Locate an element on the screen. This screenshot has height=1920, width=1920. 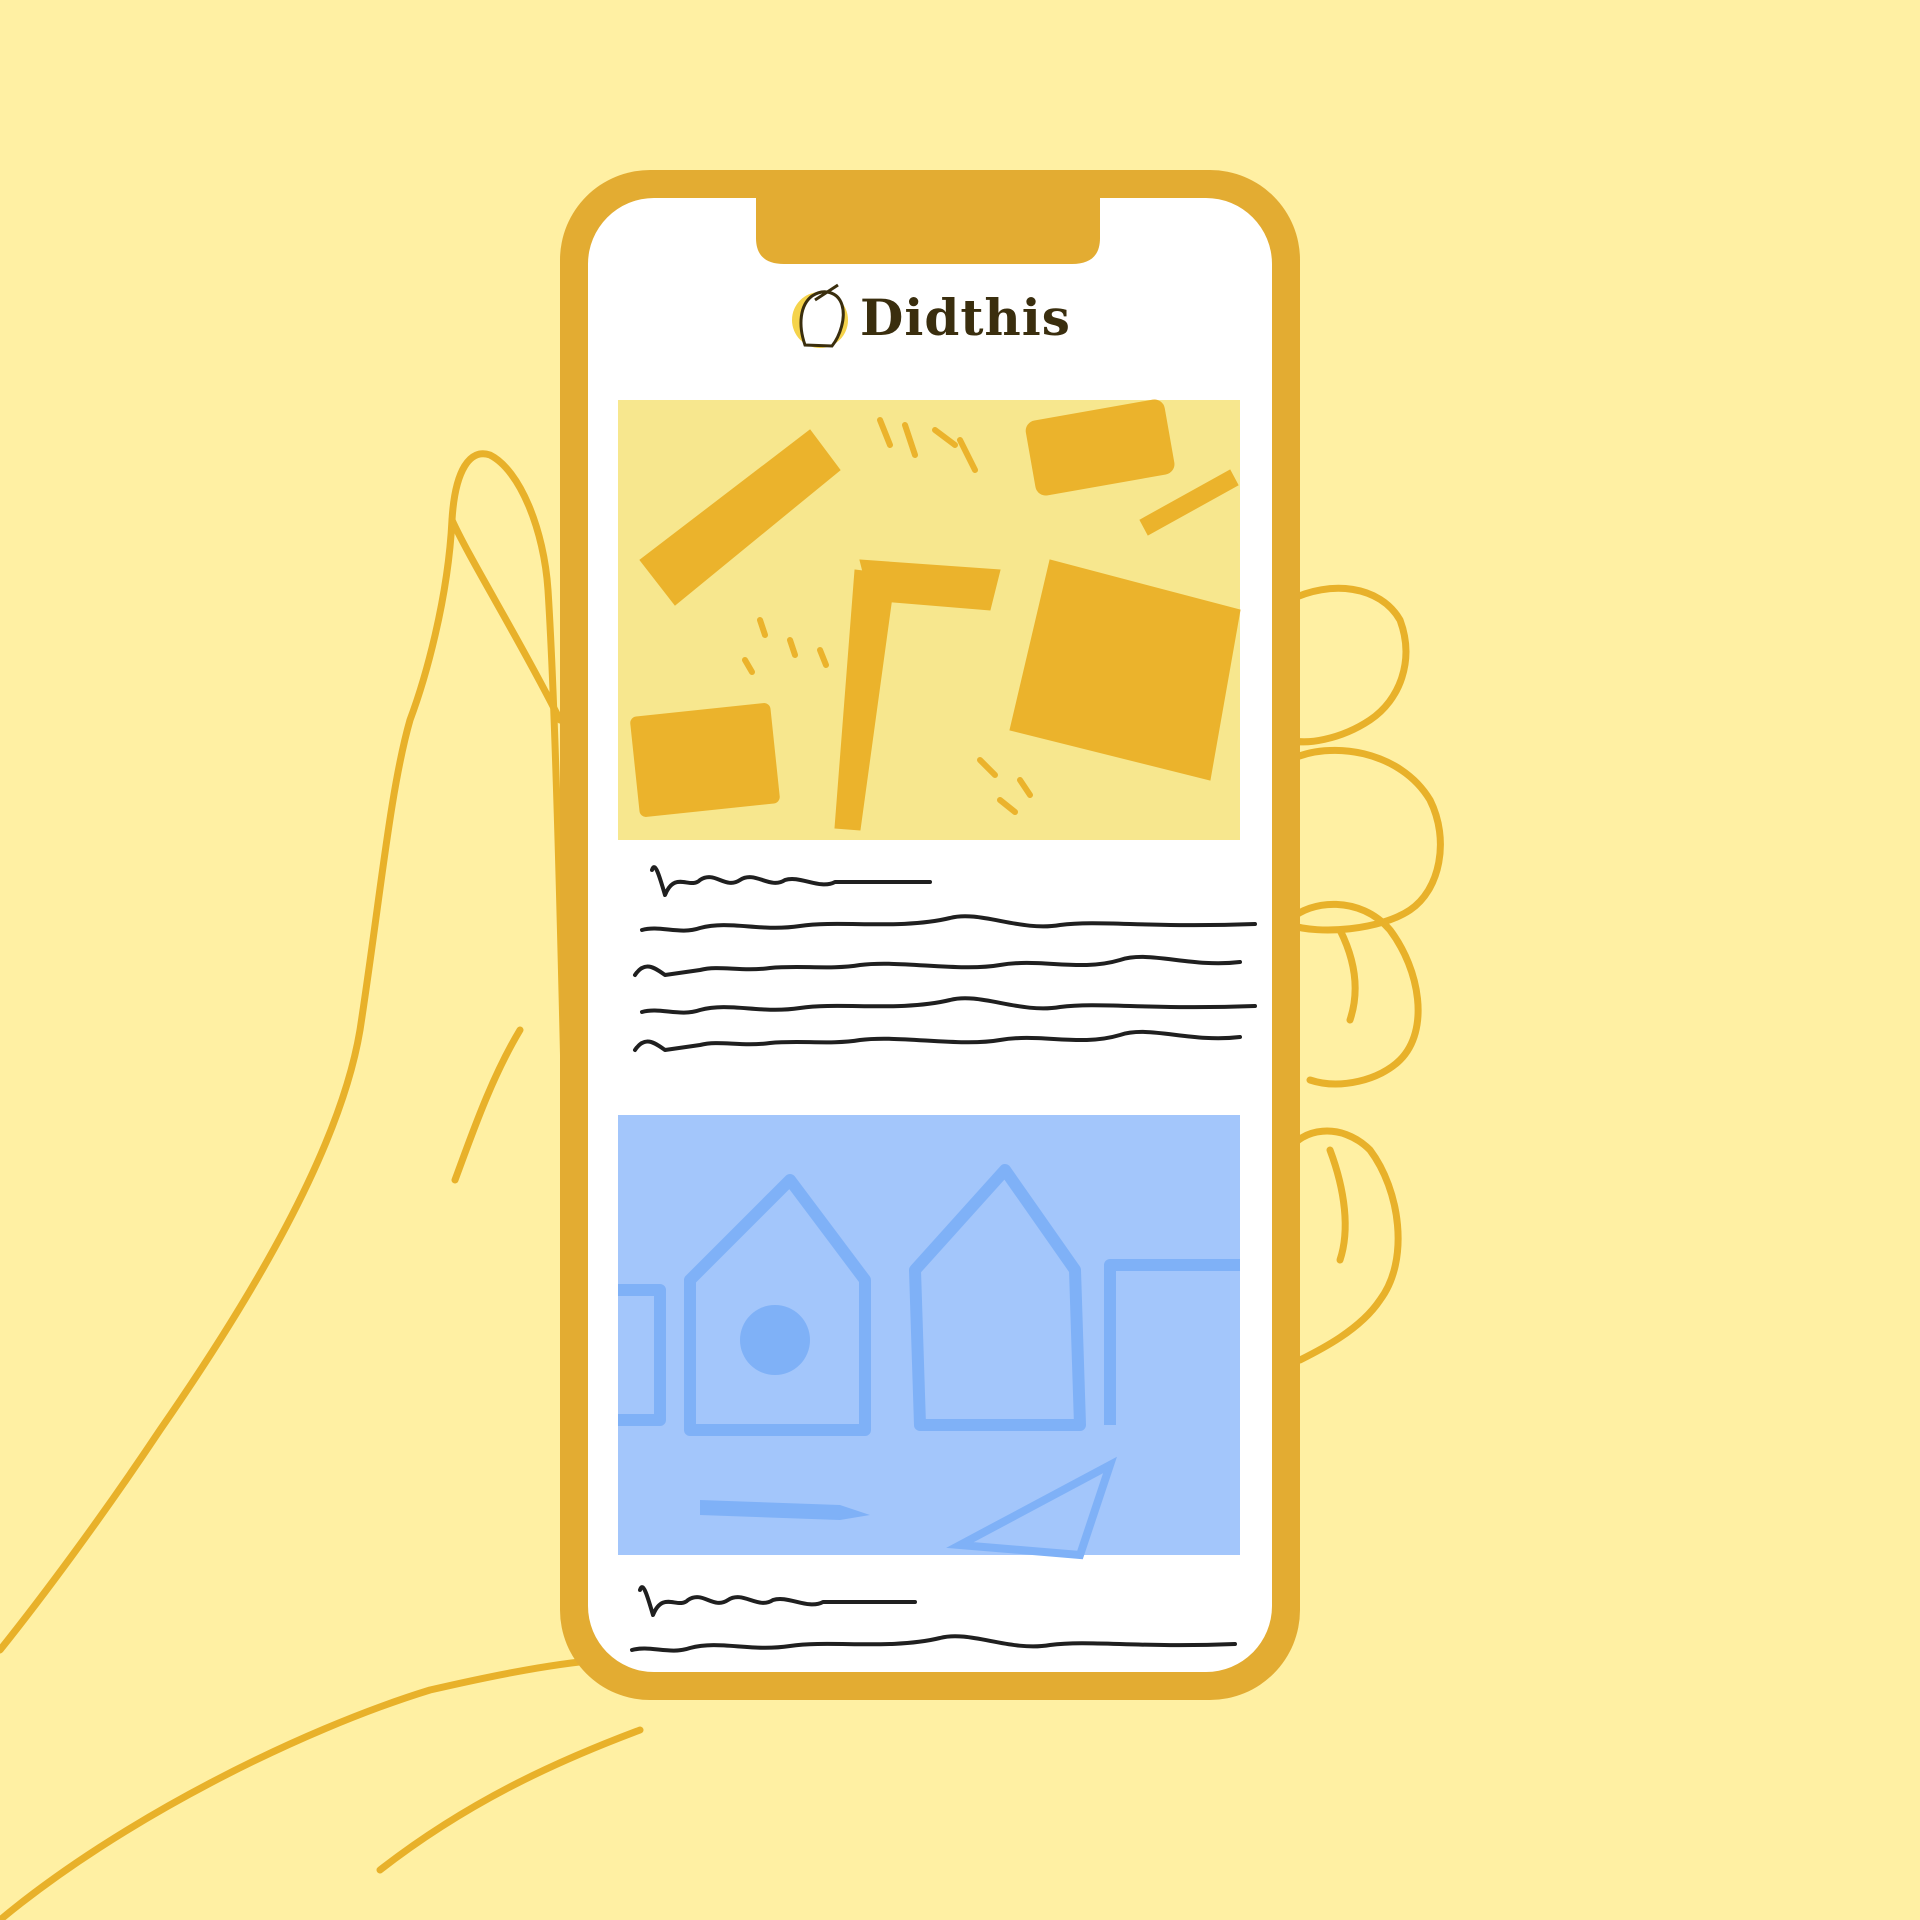
app-title: Didthis is located at coordinates (965, 317).